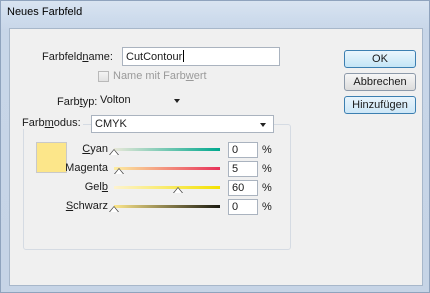 This screenshot has height=293, width=430. Describe the element at coordinates (184, 56) in the screenshot. I see `text-caret` at that location.